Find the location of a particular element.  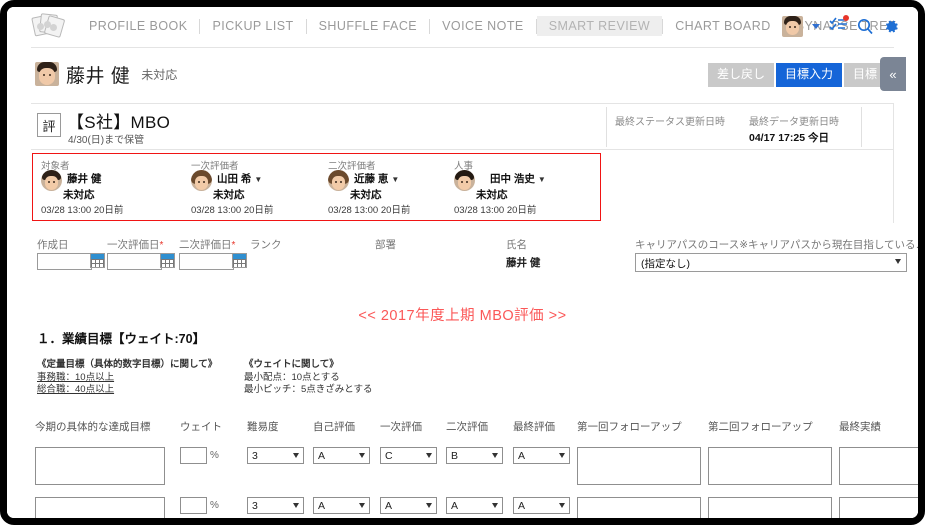

nav-right-tools is located at coordinates (841, 26).